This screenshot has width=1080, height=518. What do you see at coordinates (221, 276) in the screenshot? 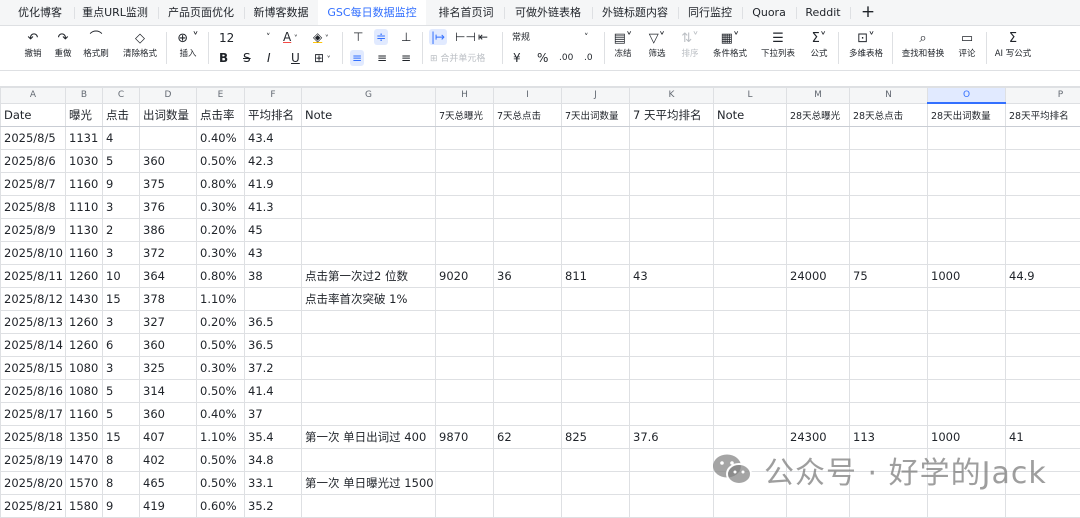
I see `table-cell: 0.80%` at bounding box center [221, 276].